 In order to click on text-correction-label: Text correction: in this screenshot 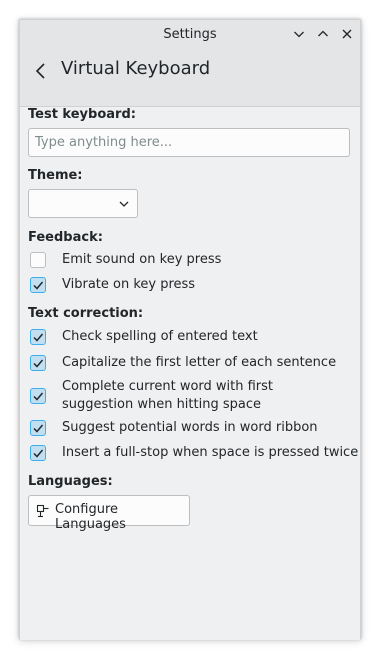, I will do `click(86, 313)`.